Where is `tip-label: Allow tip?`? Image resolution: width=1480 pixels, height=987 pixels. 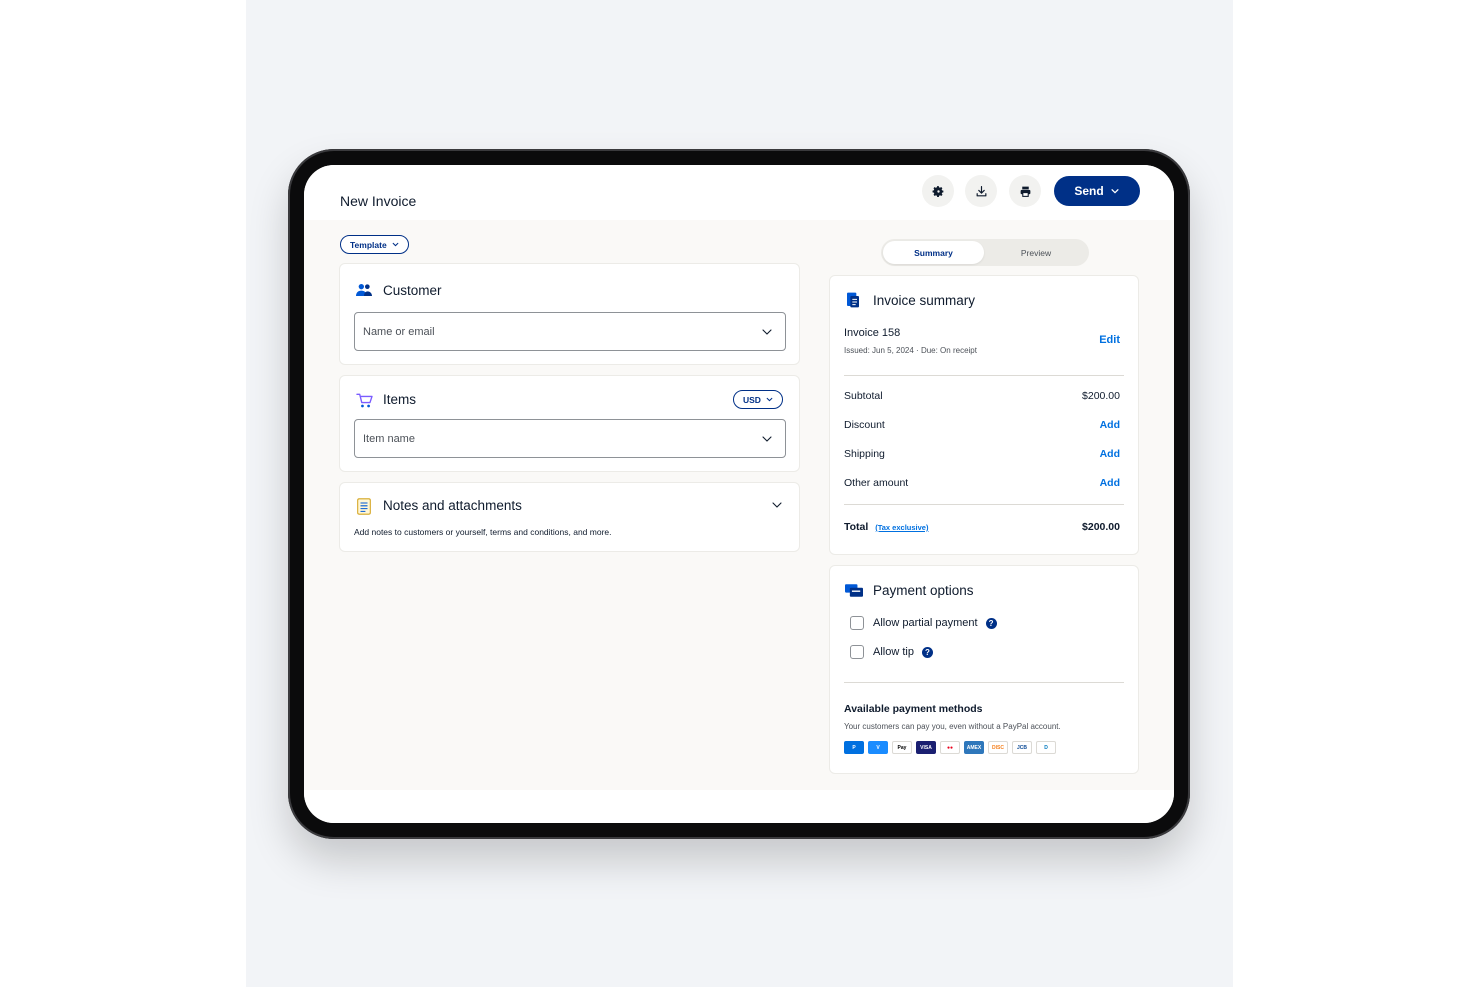
tip-label: Allow tip? is located at coordinates (903, 652).